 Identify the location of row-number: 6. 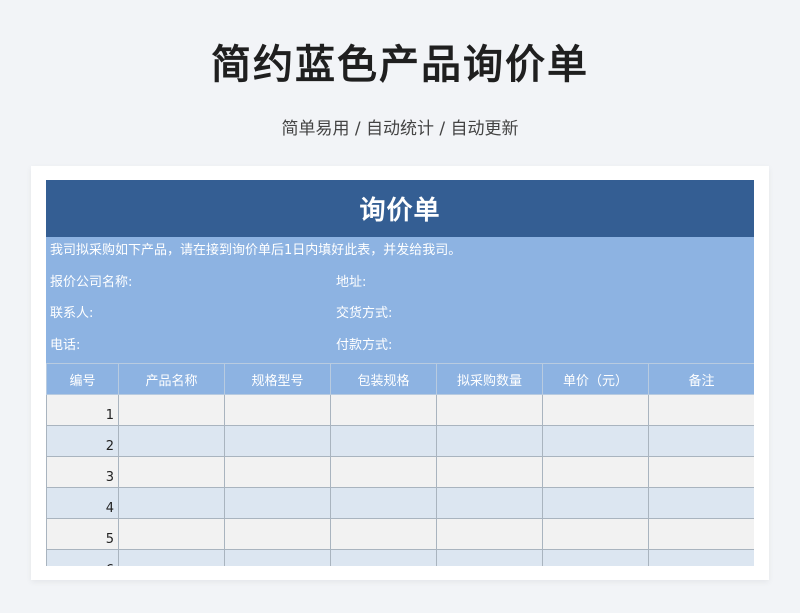
(82, 557).